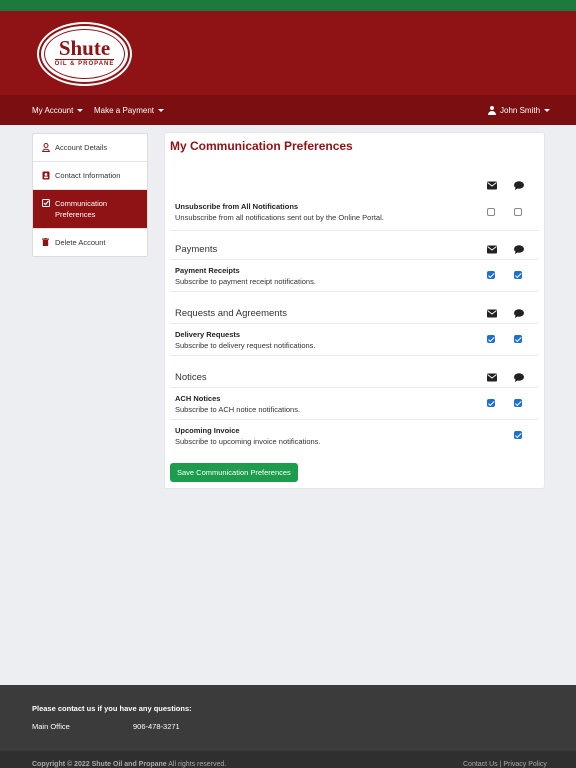 Image resolution: width=576 pixels, height=768 pixels. What do you see at coordinates (518, 275) in the screenshot?
I see `payment-receipts-sms-checkbox` at bounding box center [518, 275].